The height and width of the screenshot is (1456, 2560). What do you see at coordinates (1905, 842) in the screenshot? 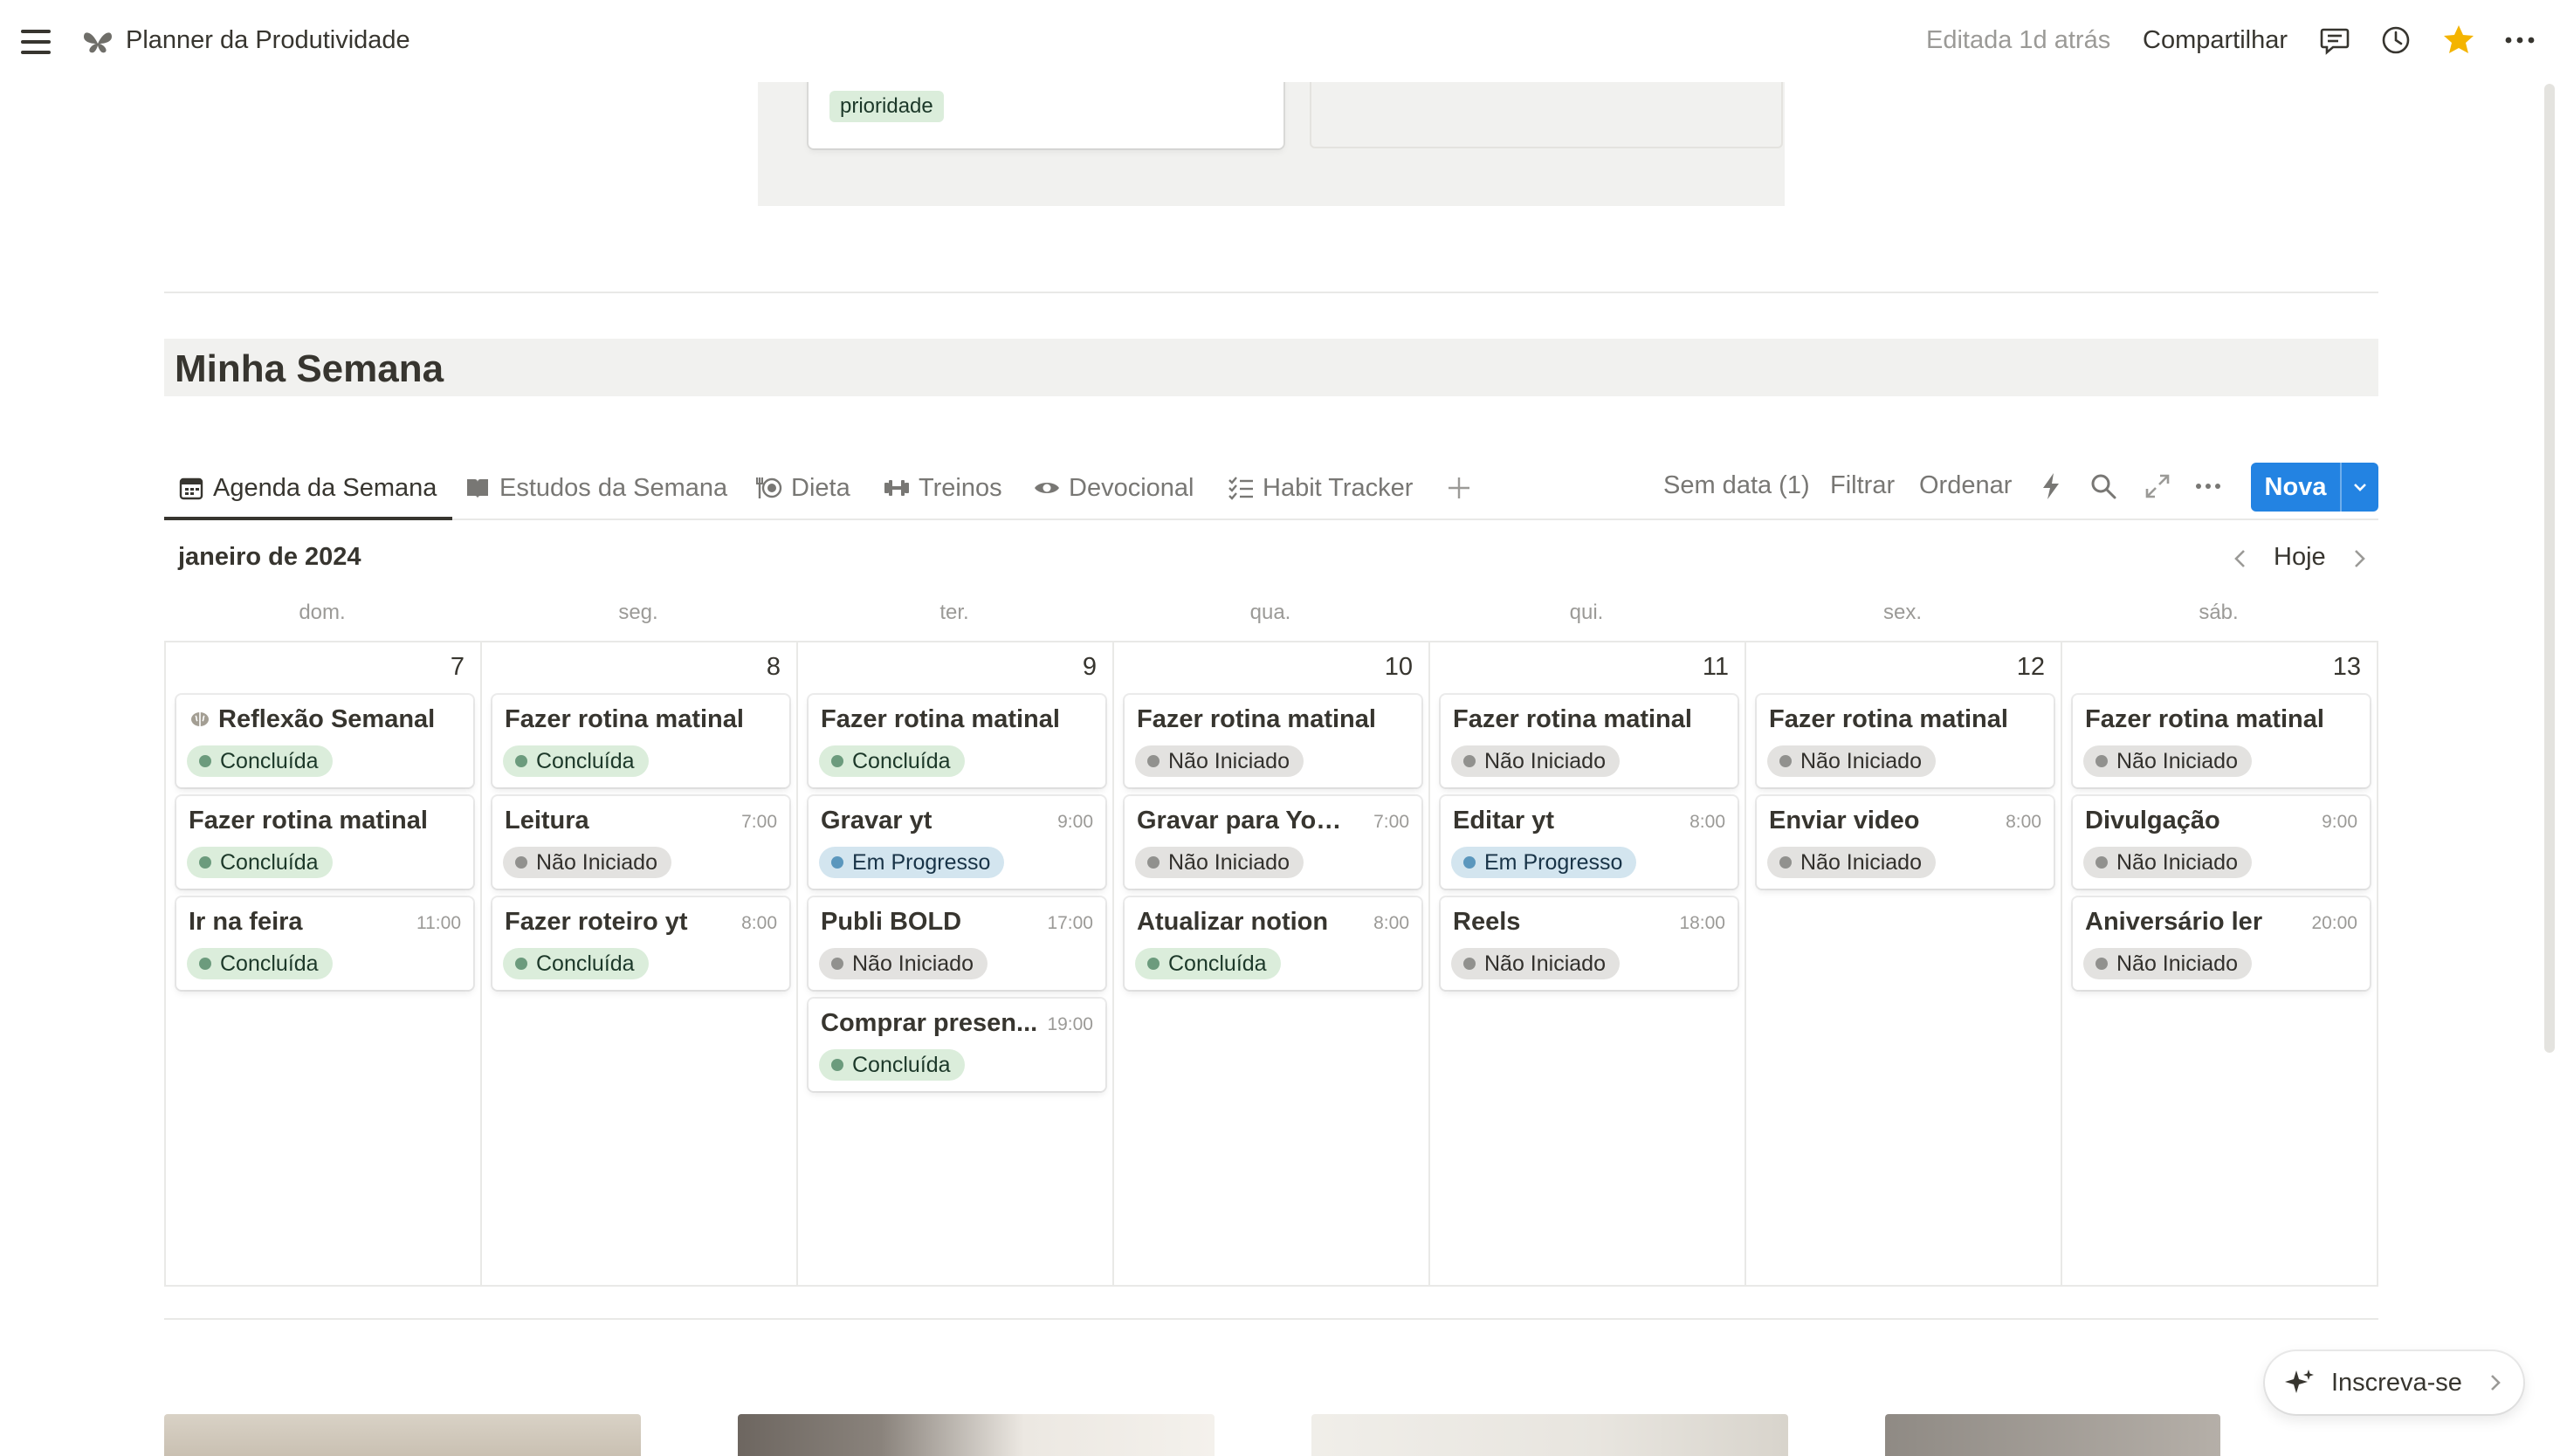
I see `event-card: Enviar video 8:00 Não Iniciado` at bounding box center [1905, 842].